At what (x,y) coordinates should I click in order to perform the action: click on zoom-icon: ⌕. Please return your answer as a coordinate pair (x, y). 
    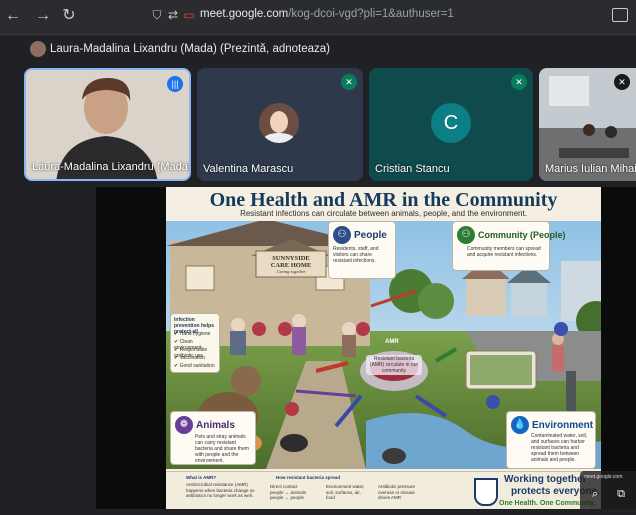
    Looking at the image, I should click on (595, 494).